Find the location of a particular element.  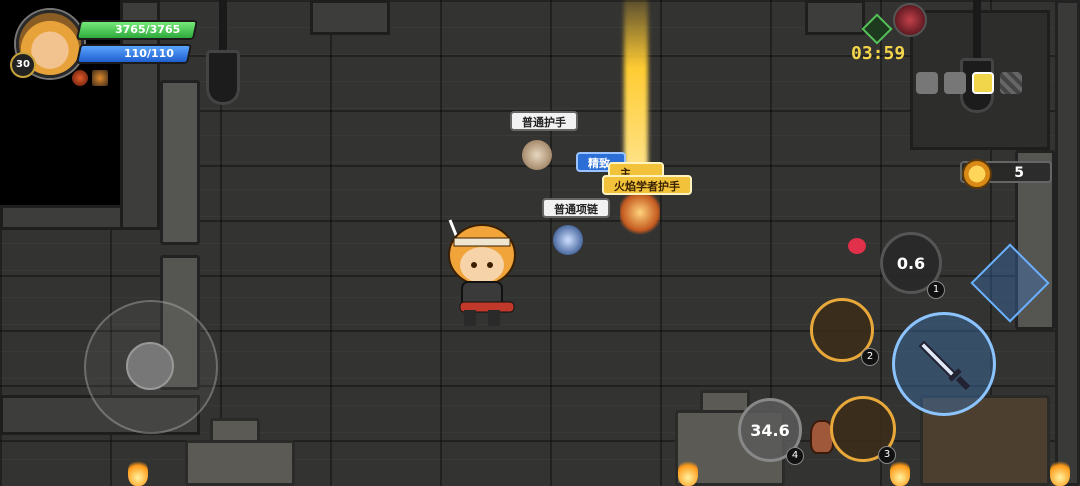

necklace-item is located at coordinates (568, 240).